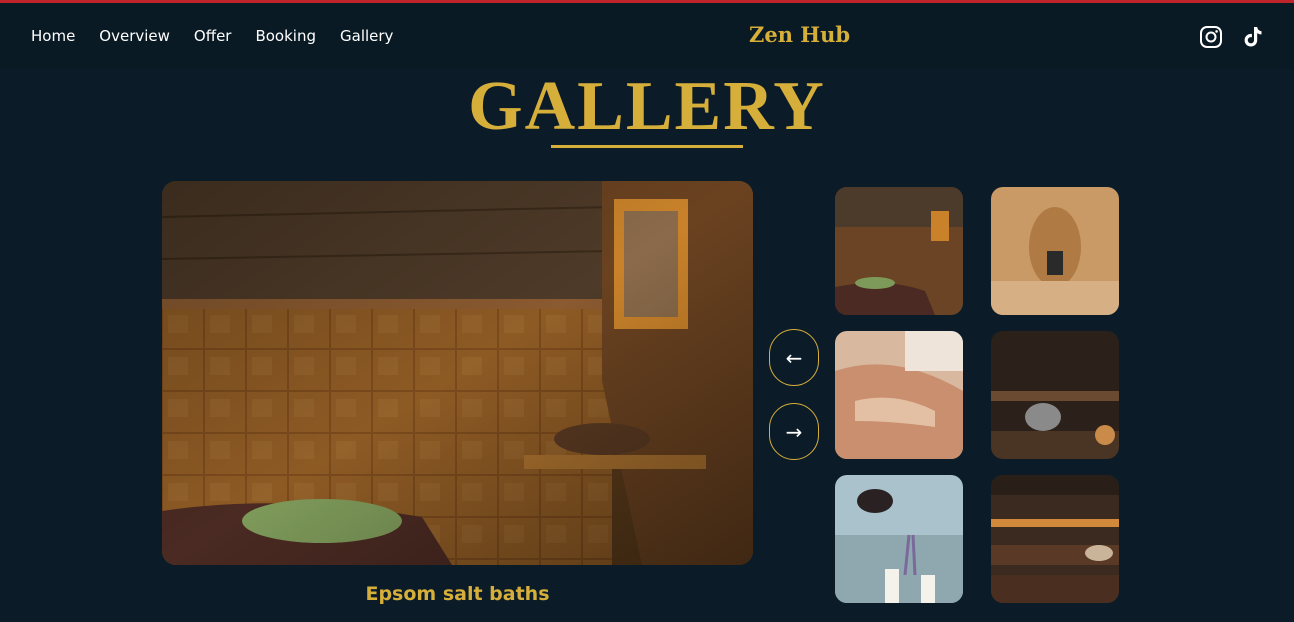 This screenshot has height=622, width=1294. I want to click on instagram-icon, so click(1211, 37).